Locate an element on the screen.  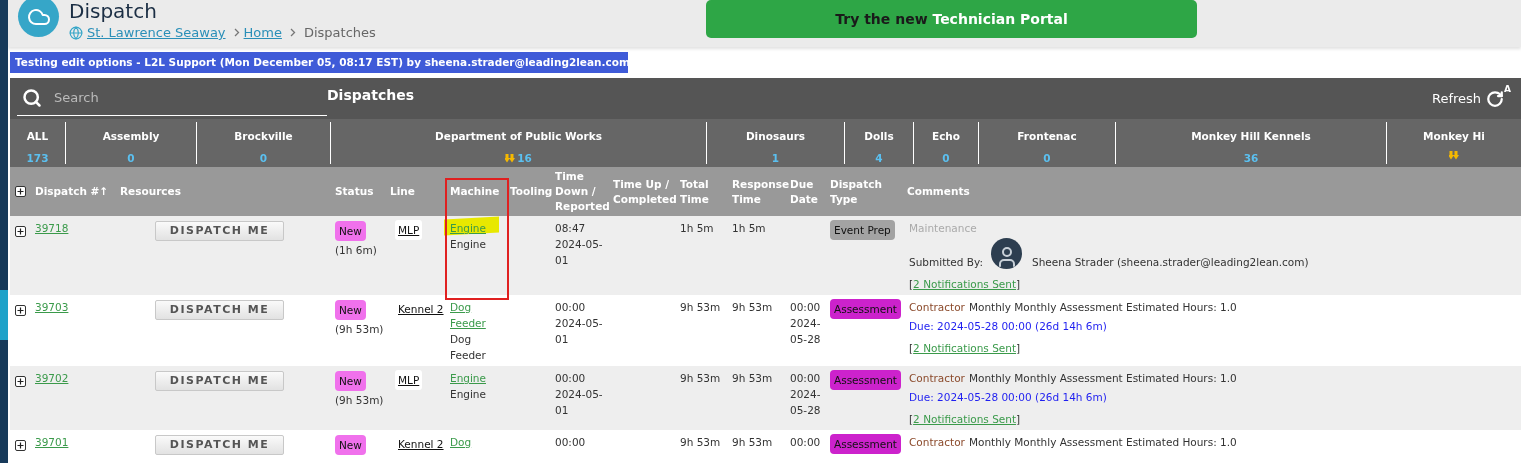
comment-category: Maintenance is located at coordinates (943, 228).